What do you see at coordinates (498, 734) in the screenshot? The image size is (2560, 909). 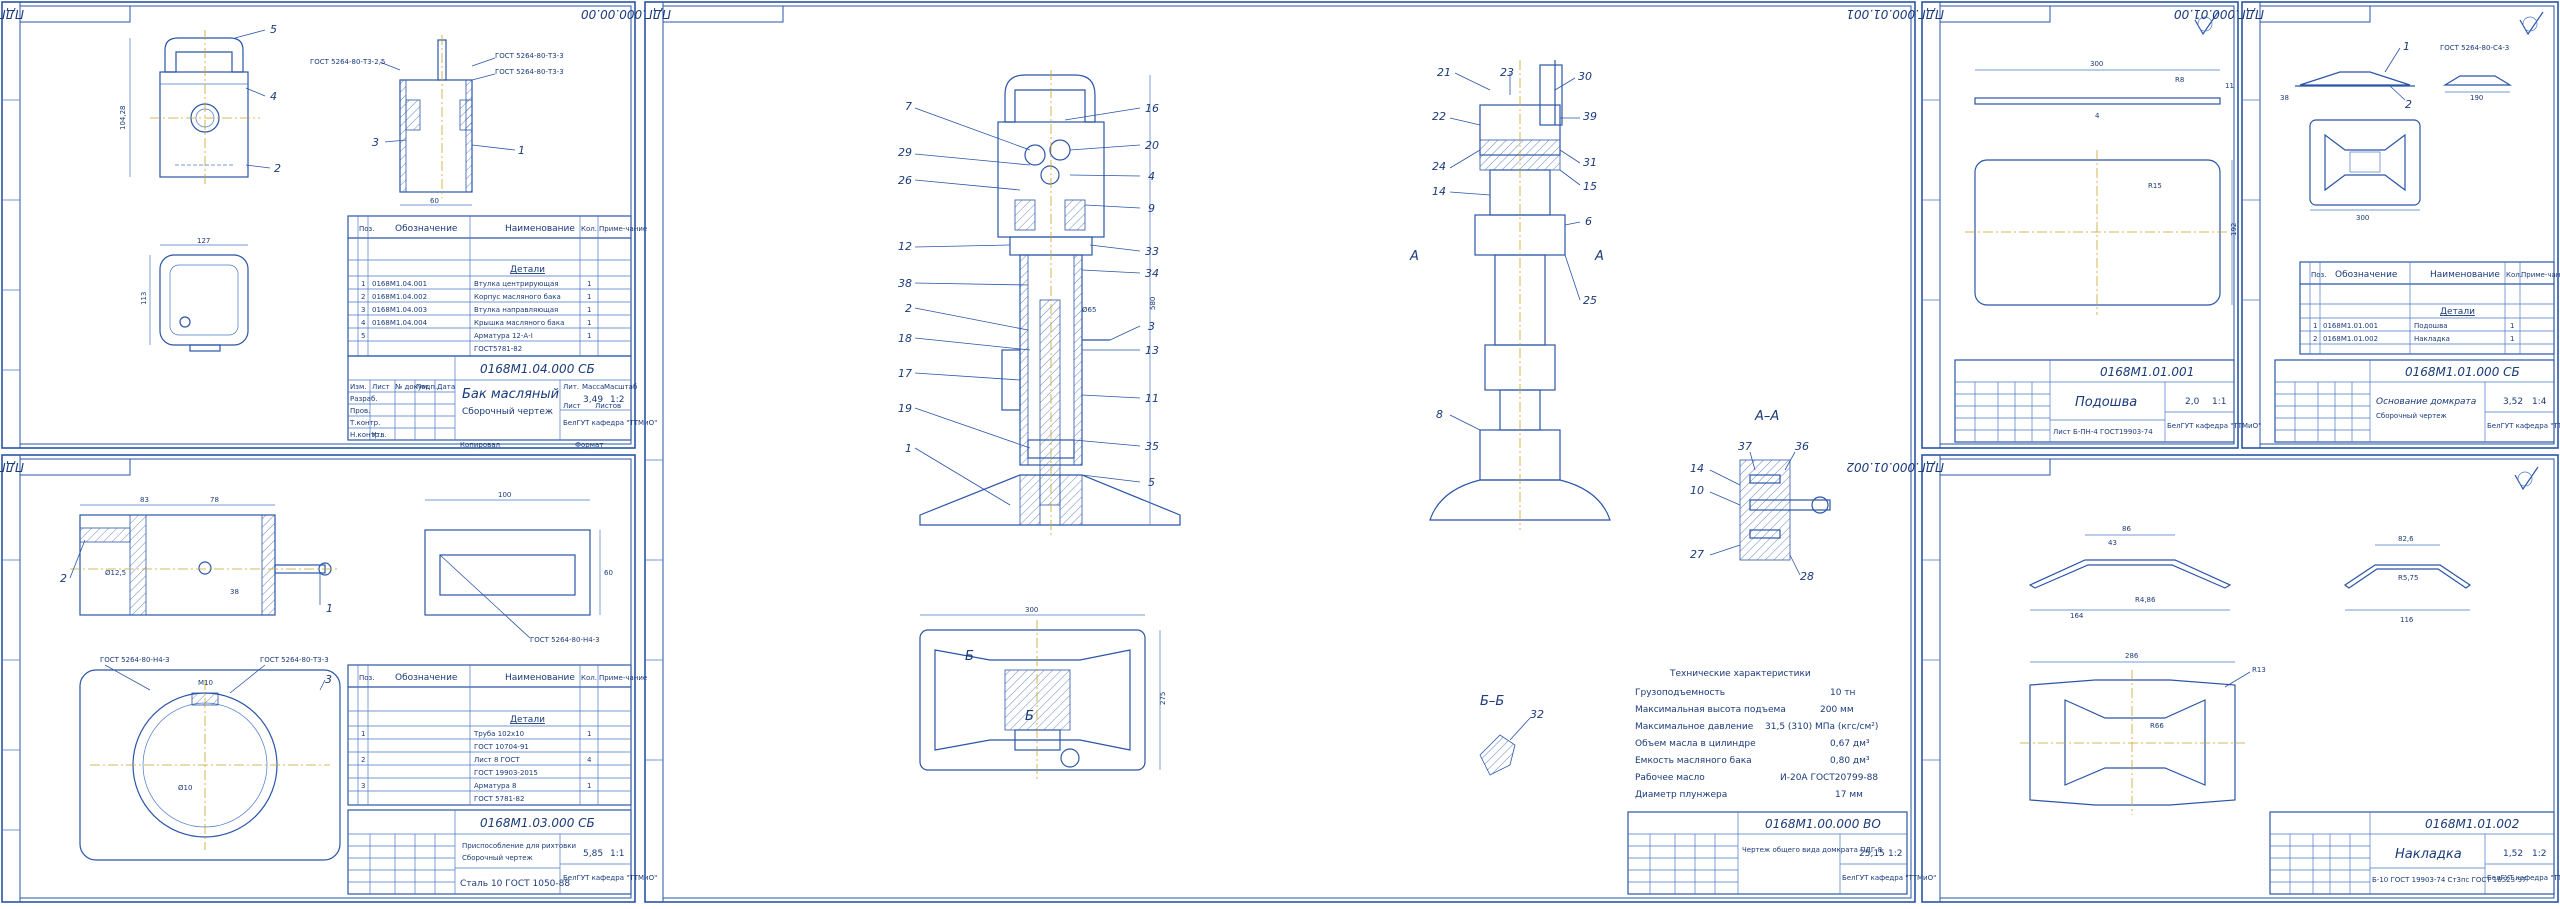 I see `fixture-bom-row: Труба 102х10` at bounding box center [498, 734].